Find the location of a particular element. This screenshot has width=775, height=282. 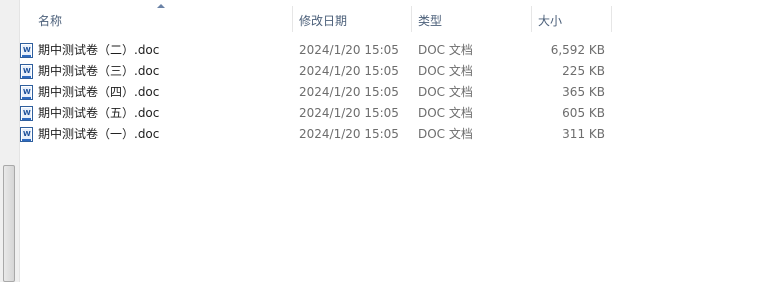

column-header-size: 大小 is located at coordinates (575, 16).